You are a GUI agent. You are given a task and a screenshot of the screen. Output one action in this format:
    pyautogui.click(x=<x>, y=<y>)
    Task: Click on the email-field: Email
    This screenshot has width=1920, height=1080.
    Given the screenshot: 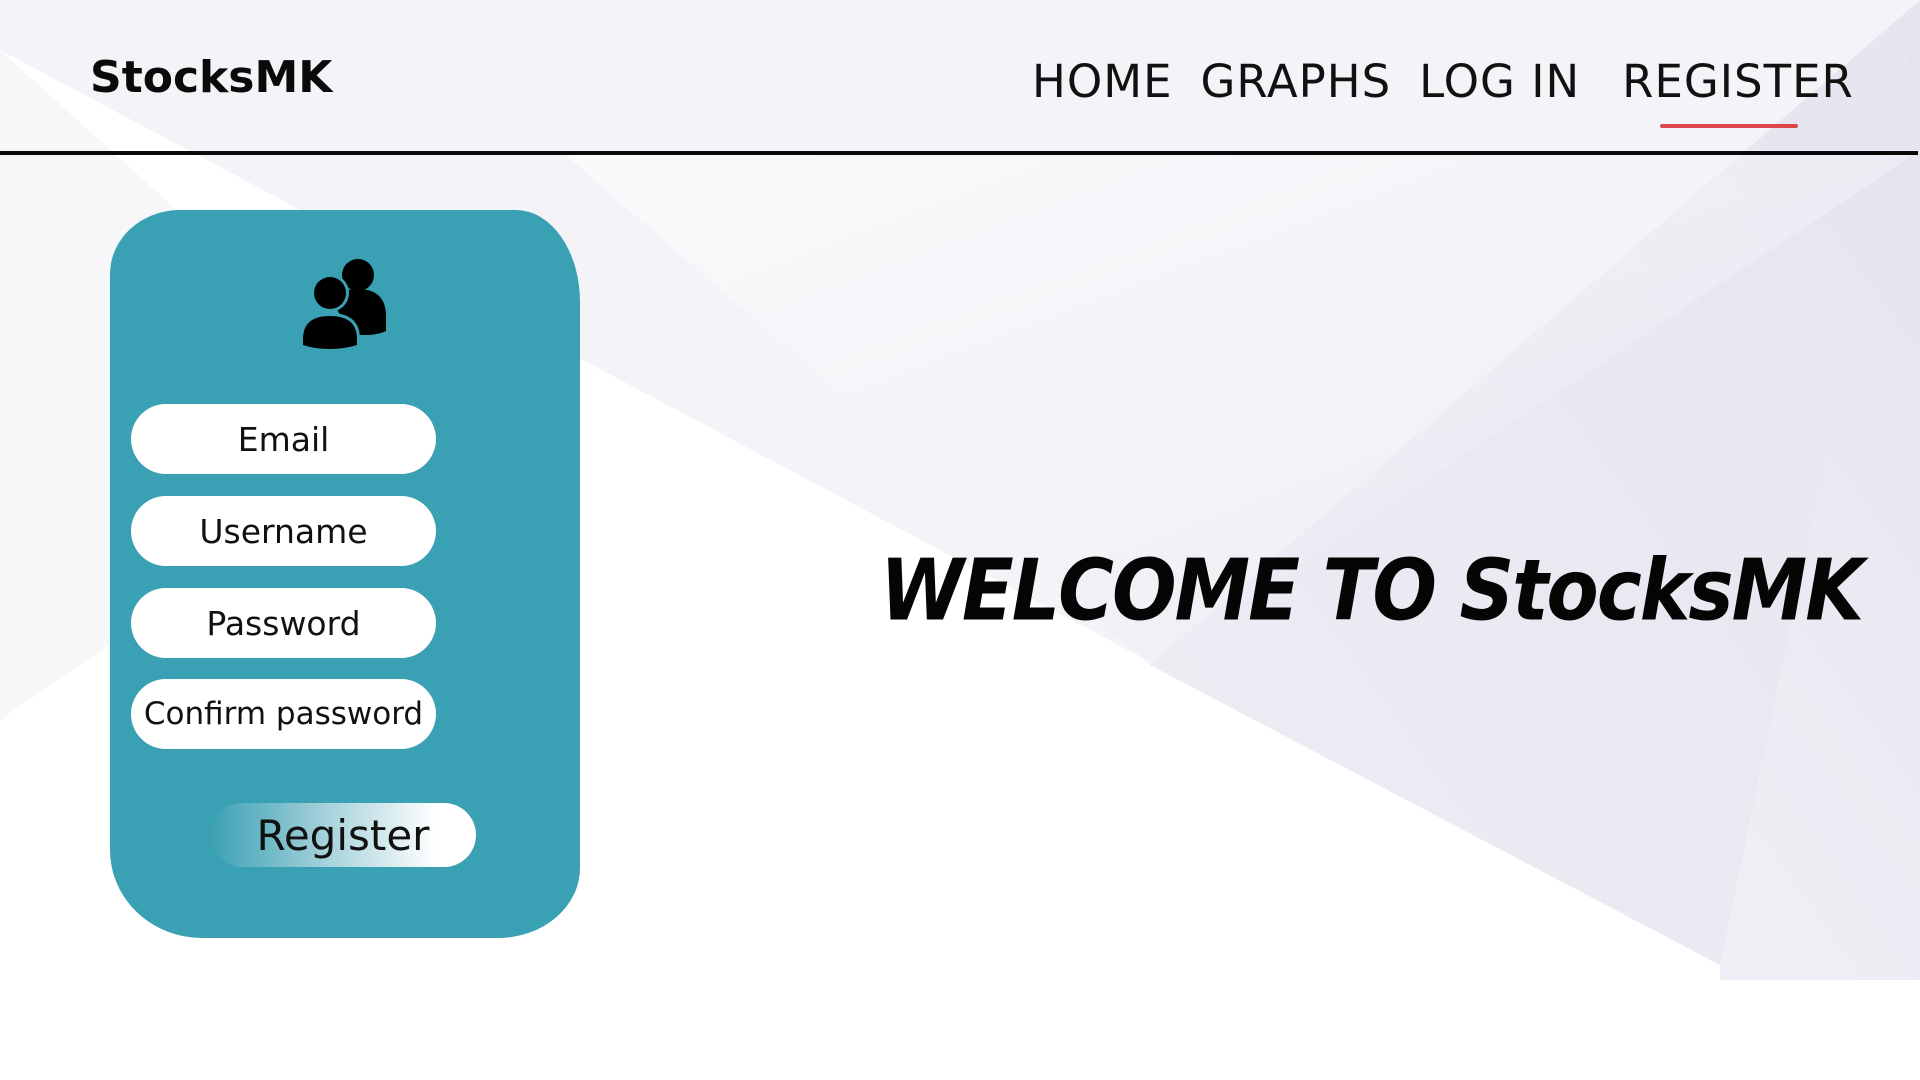 What is the action you would take?
    pyautogui.click(x=283, y=439)
    